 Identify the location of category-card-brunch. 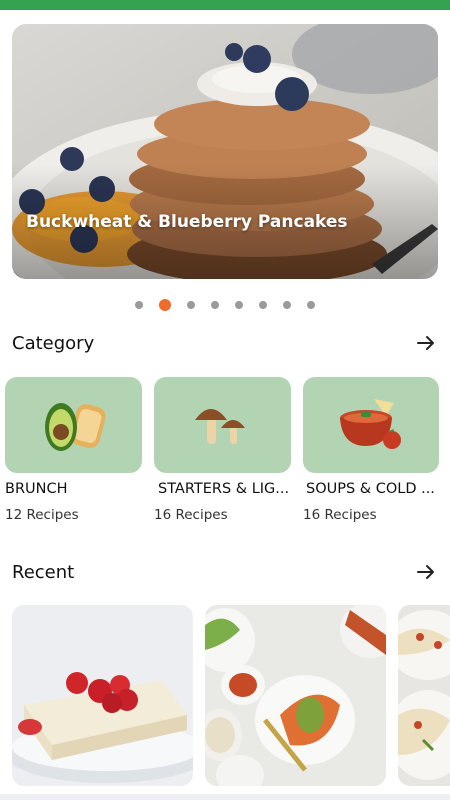
(73, 425).